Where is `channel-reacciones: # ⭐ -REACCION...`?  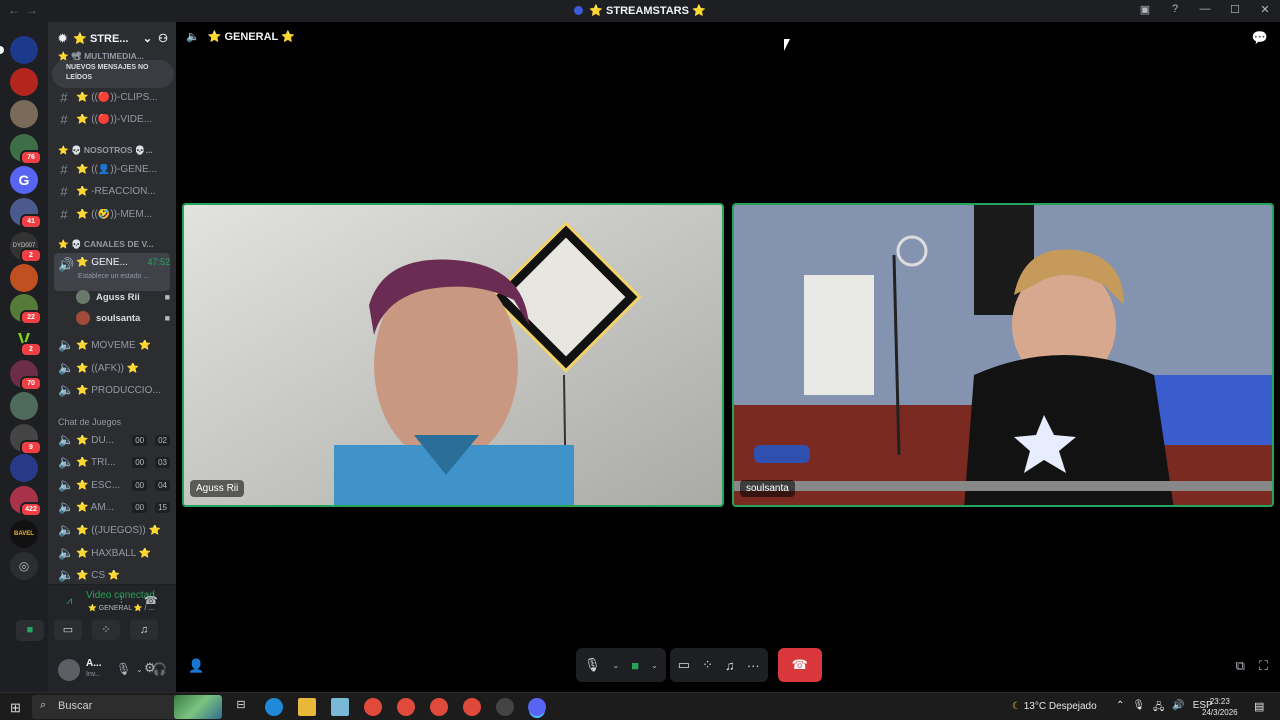
channel-reacciones: # ⭐ -REACCION... is located at coordinates (112, 191).